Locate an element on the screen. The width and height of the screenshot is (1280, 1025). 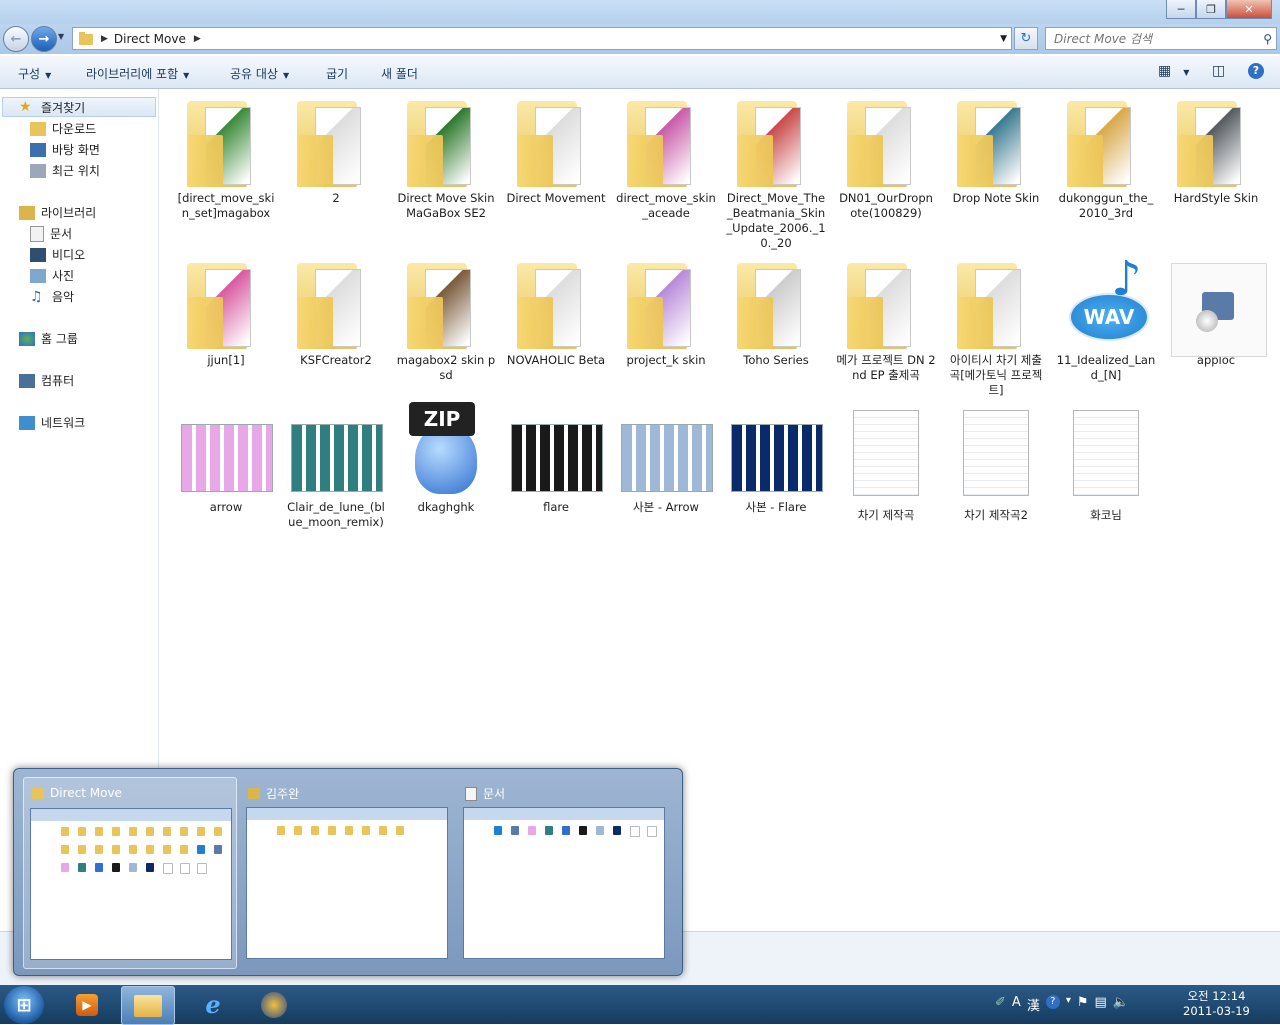
ime-hanja: 漢 is located at coordinates (1033, 1004).